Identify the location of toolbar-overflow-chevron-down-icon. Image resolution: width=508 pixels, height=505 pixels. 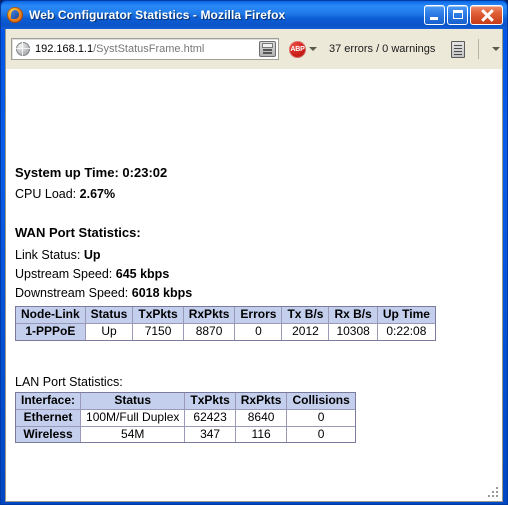
(496, 49).